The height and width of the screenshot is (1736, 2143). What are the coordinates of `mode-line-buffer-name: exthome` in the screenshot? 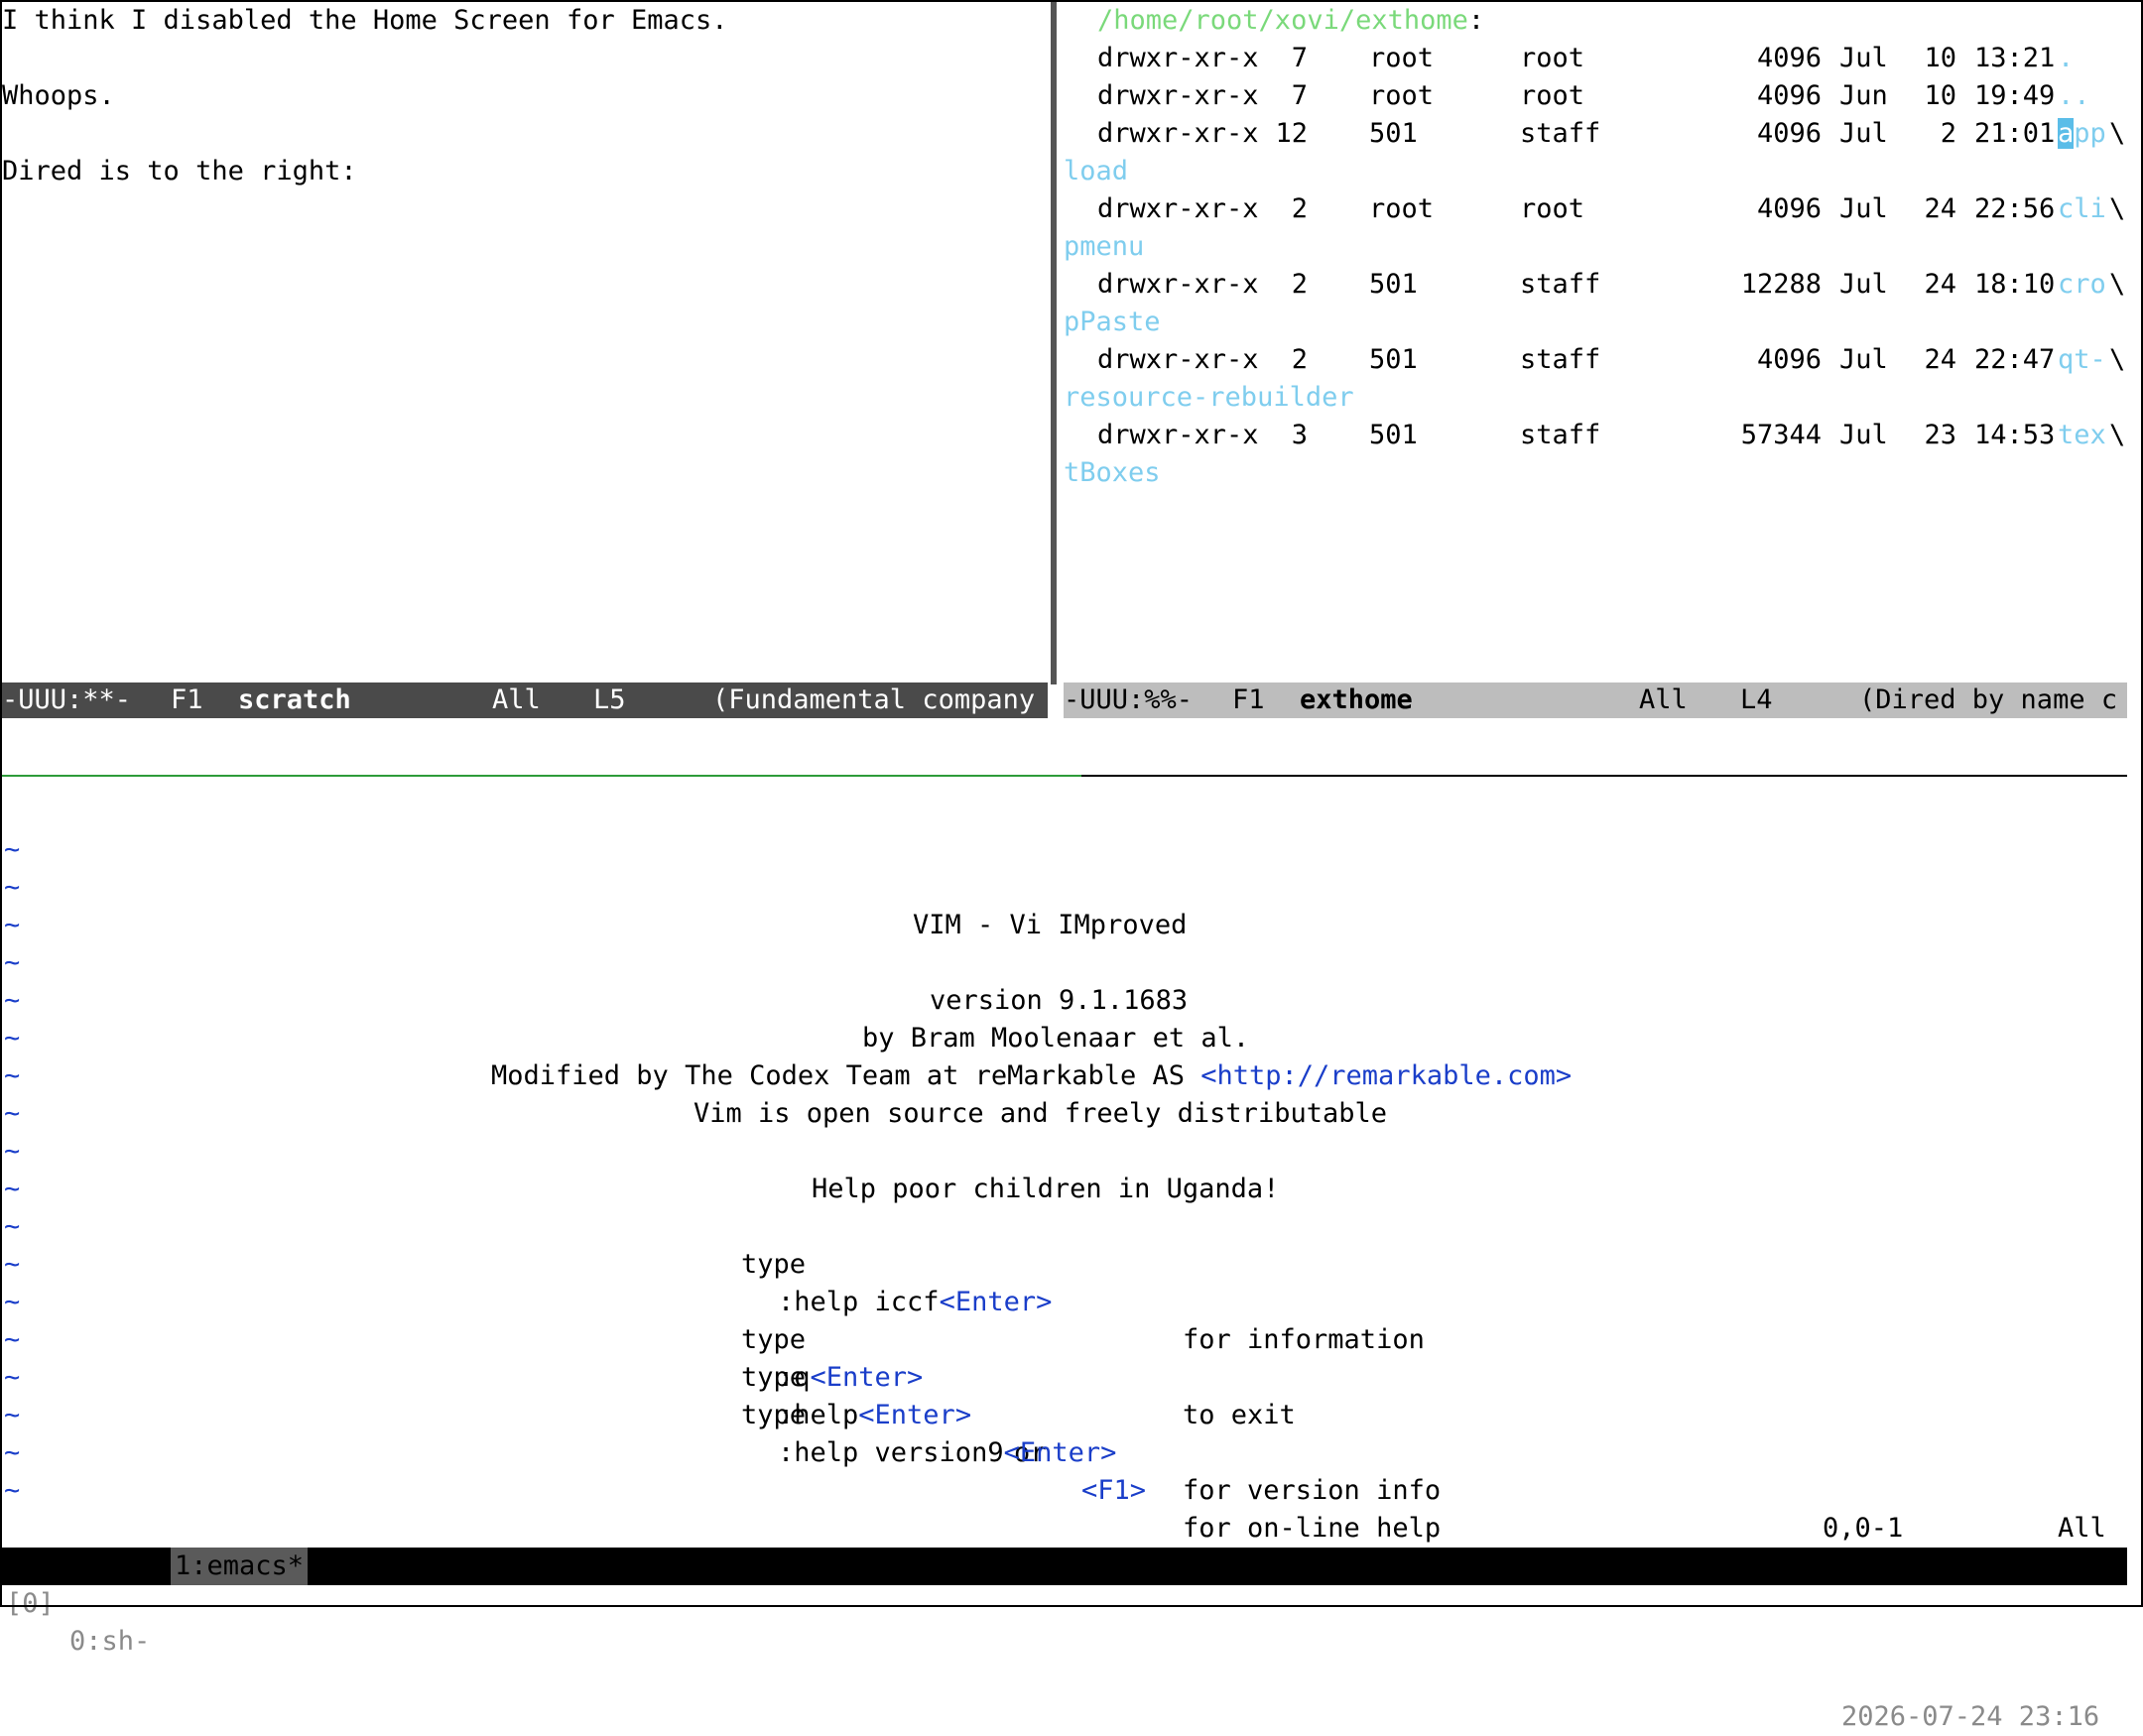 It's located at (1356, 700).